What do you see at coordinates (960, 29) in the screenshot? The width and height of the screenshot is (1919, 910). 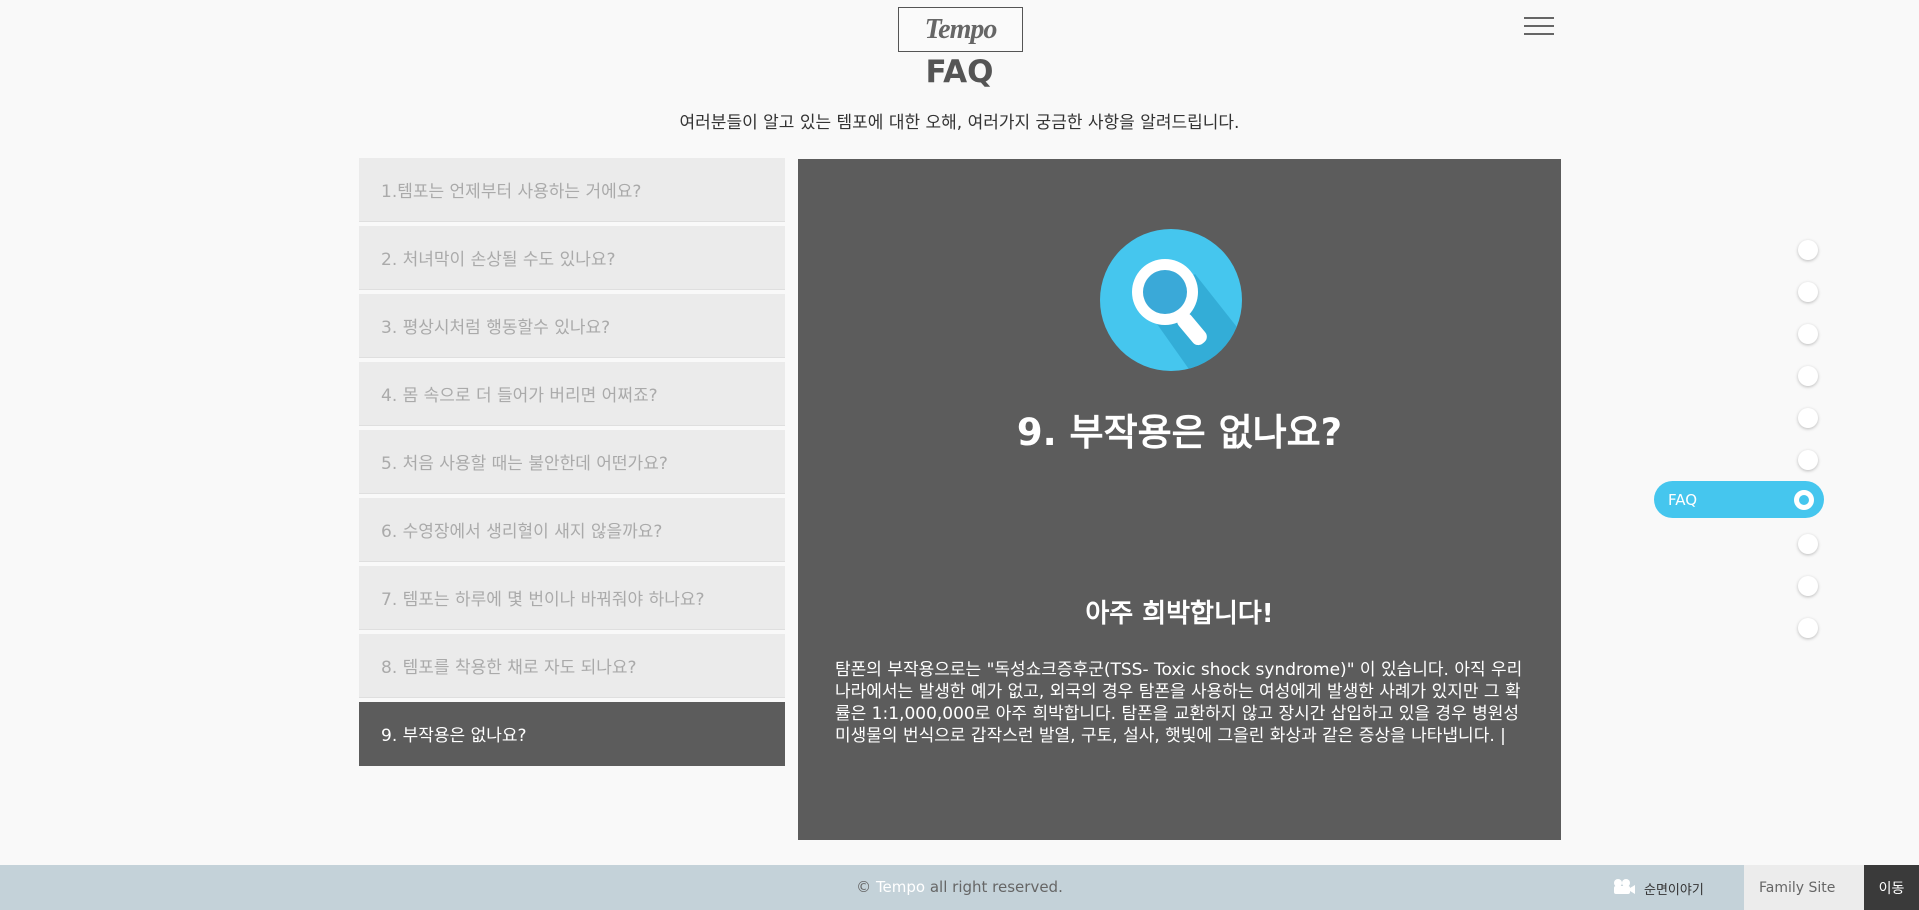 I see `logo: Tempo` at bounding box center [960, 29].